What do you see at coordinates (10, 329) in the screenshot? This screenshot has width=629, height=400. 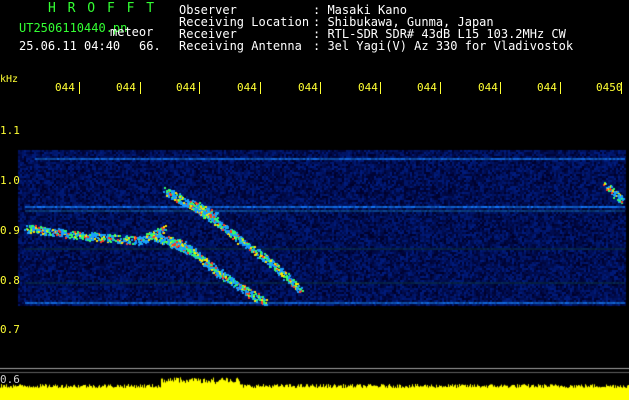 I see `freq-label: 0.7` at bounding box center [10, 329].